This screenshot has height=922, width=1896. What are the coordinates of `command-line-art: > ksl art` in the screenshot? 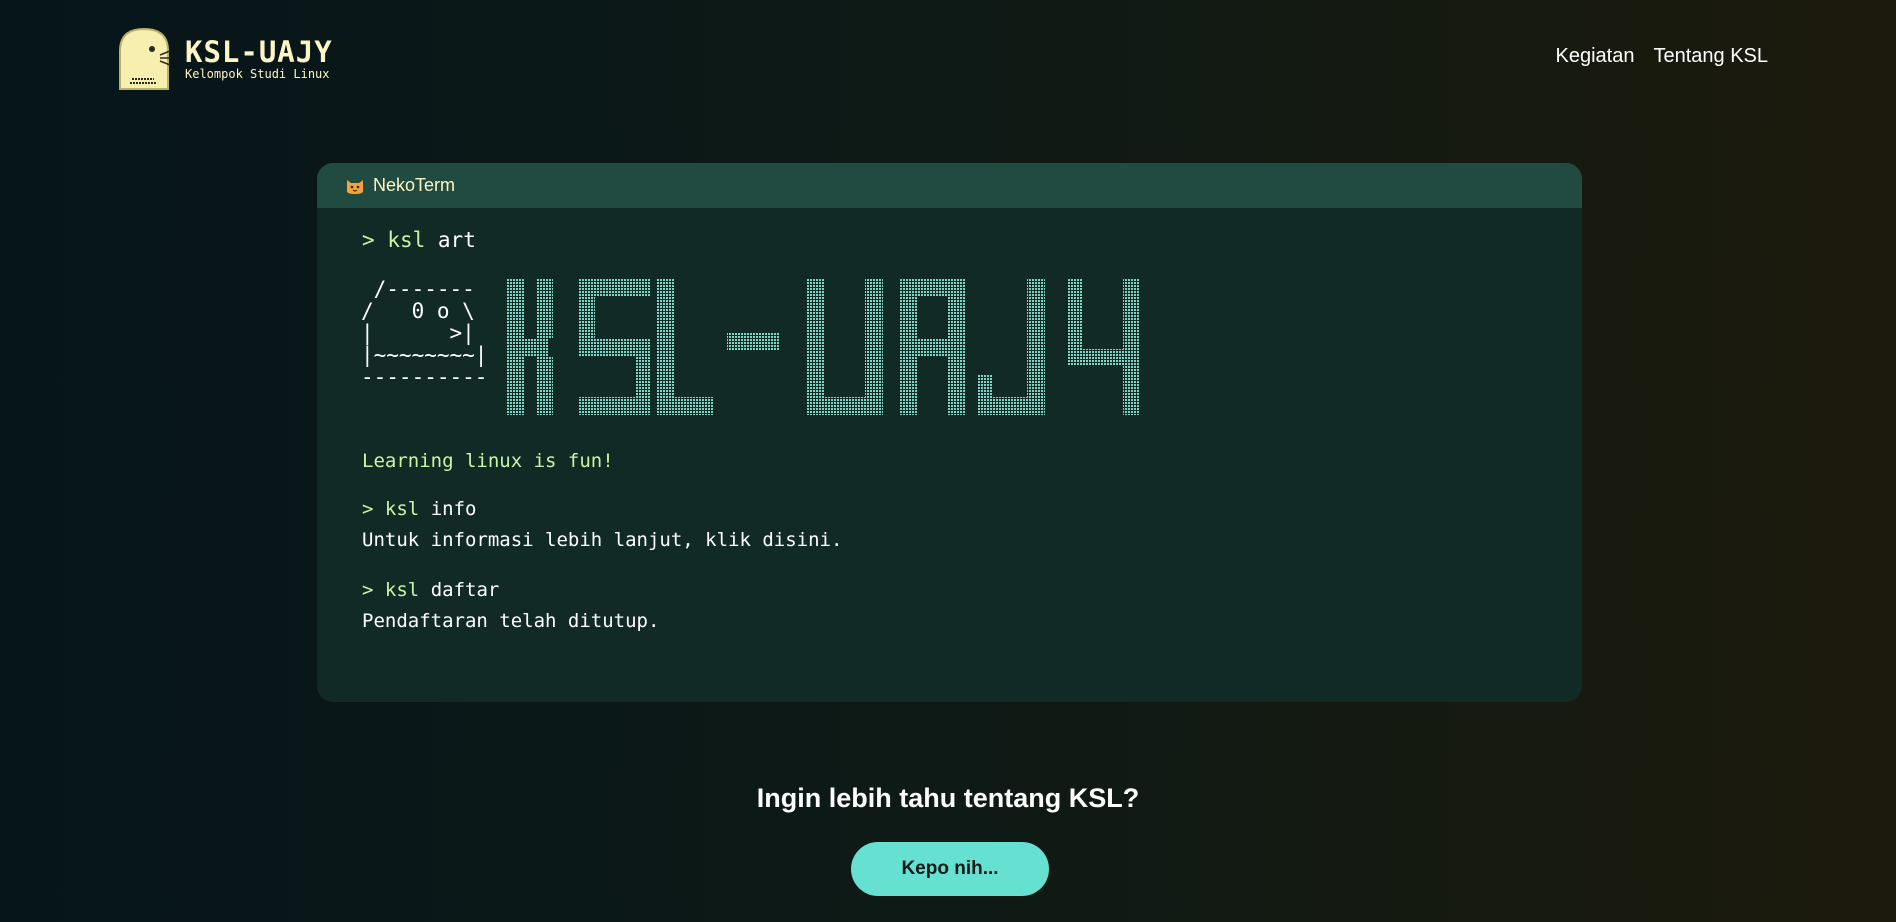 It's located at (419, 240).